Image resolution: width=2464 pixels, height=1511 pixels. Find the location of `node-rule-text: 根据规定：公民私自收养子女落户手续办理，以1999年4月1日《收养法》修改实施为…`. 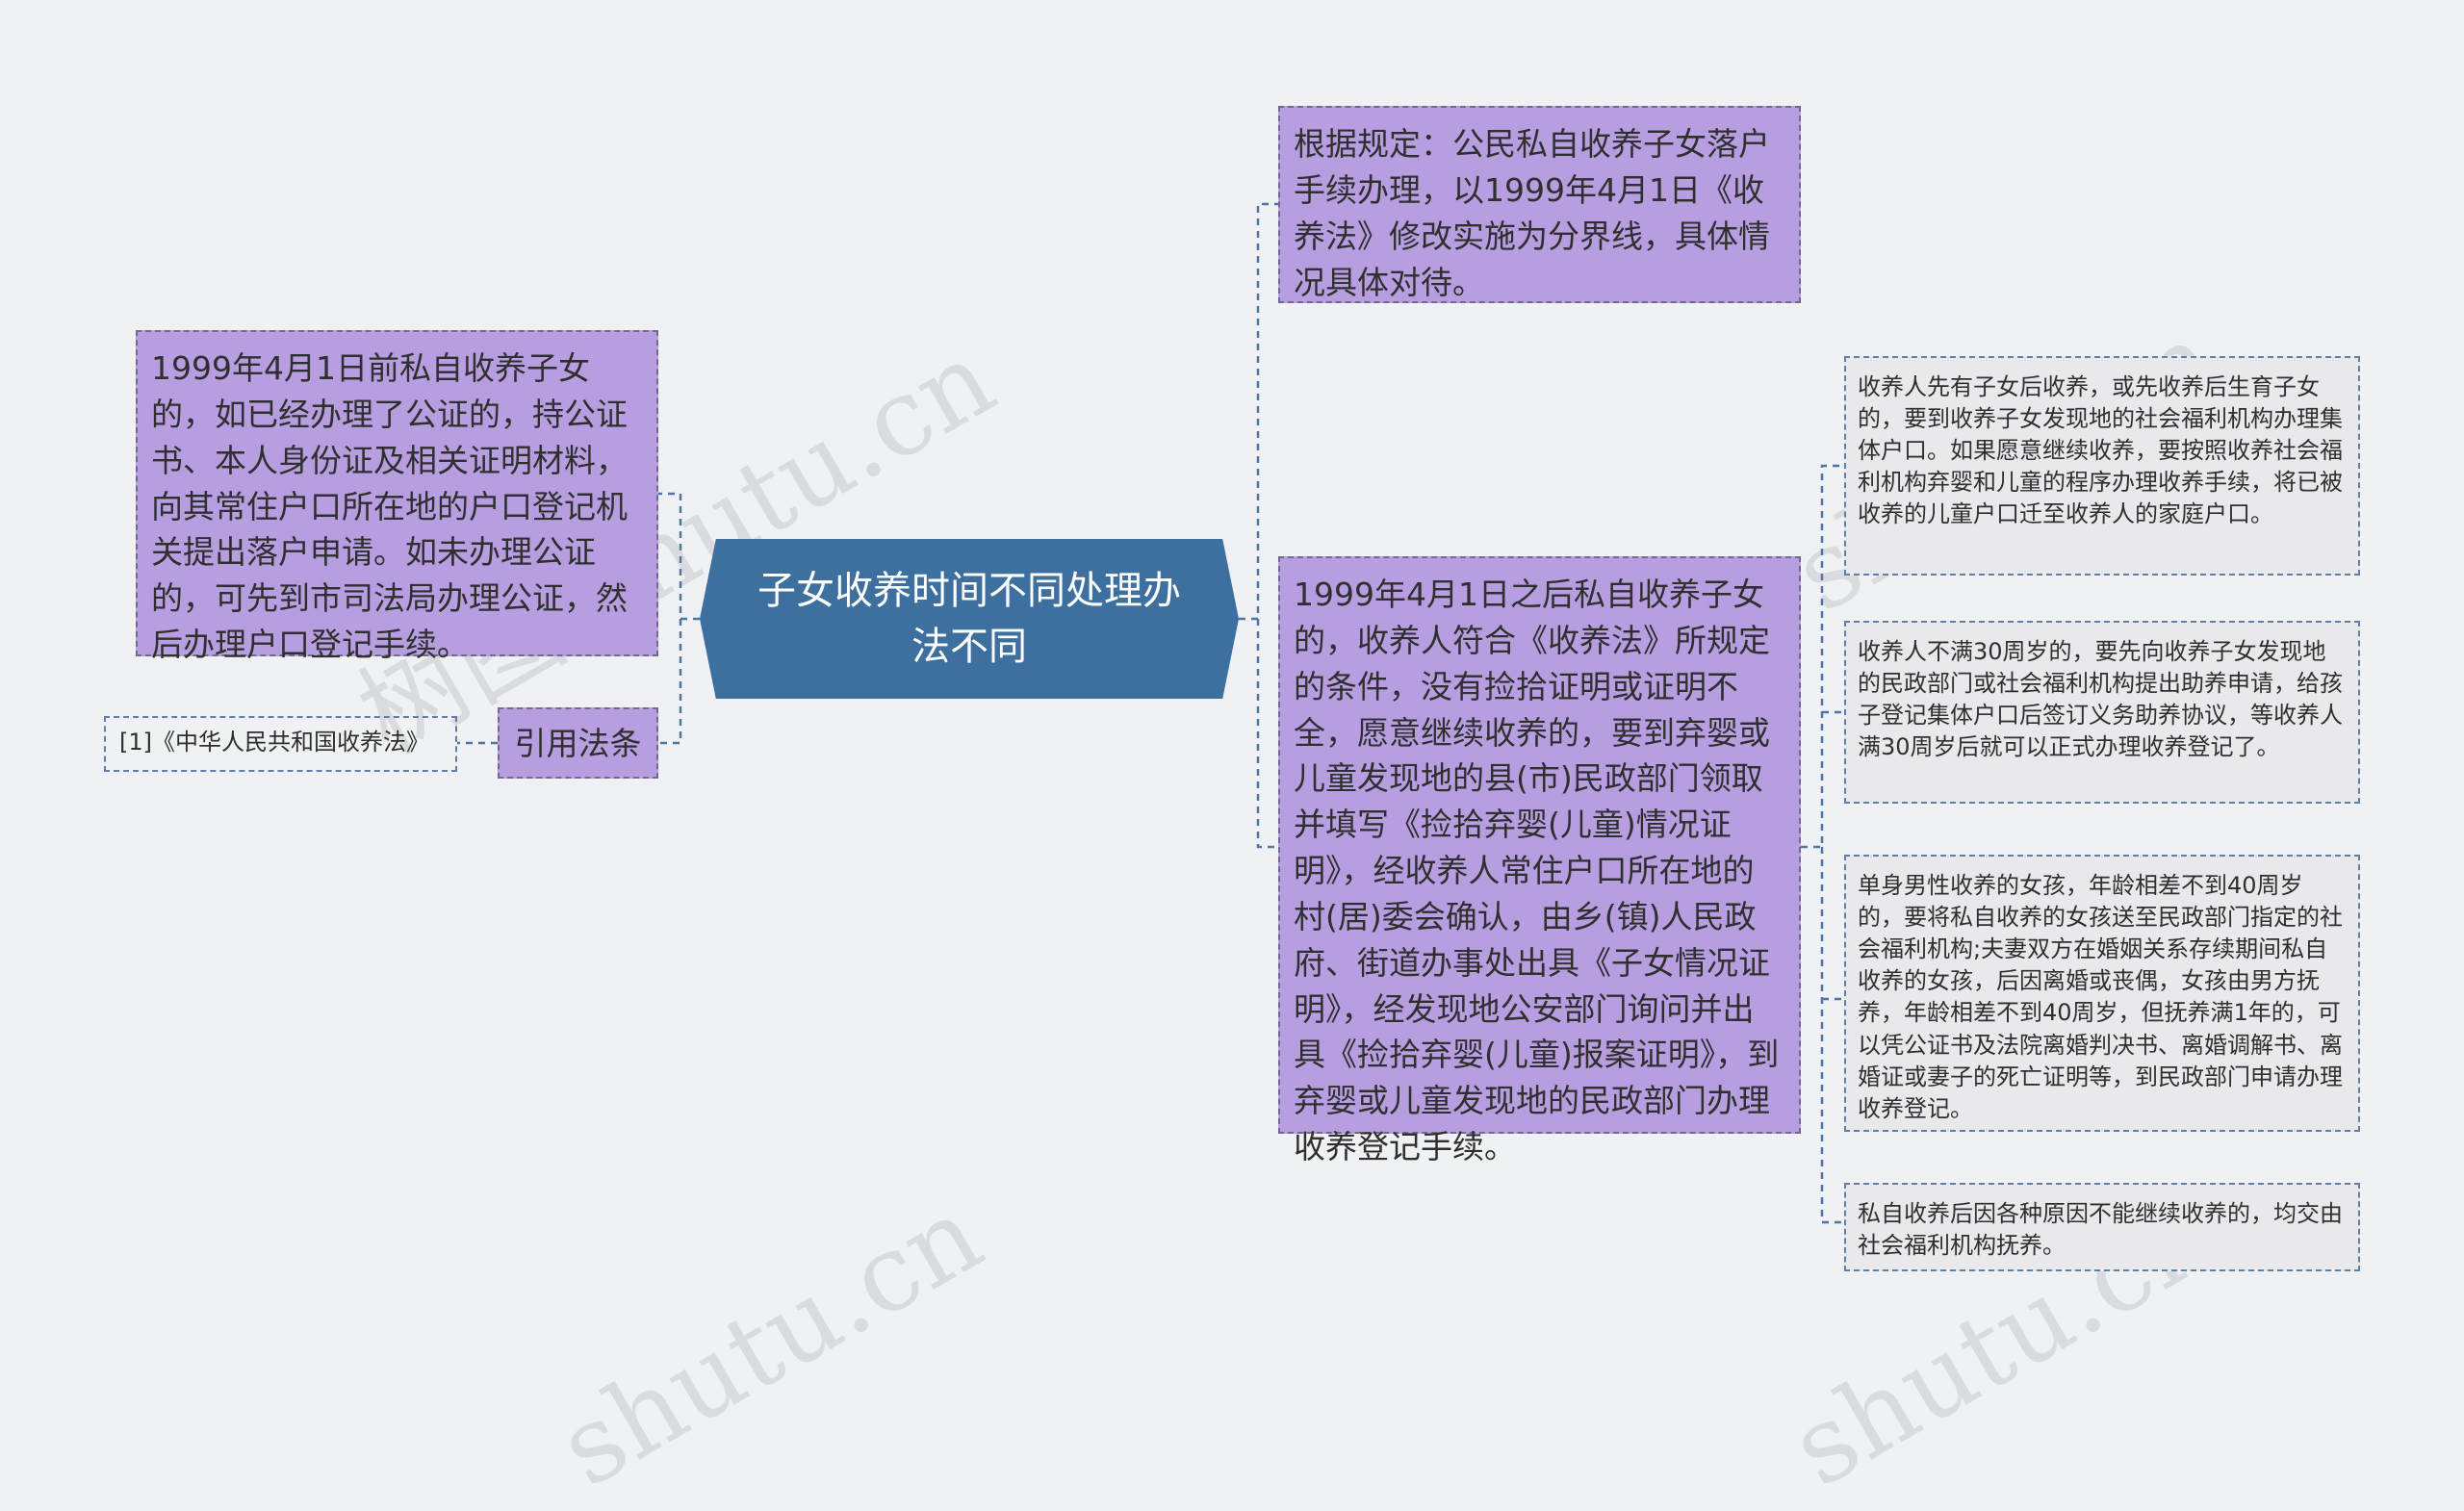

node-rule-text: 根据规定：公民私自收养子女落户手续办理，以1999年4月1日《收养法》修改实施为… is located at coordinates (1532, 213).